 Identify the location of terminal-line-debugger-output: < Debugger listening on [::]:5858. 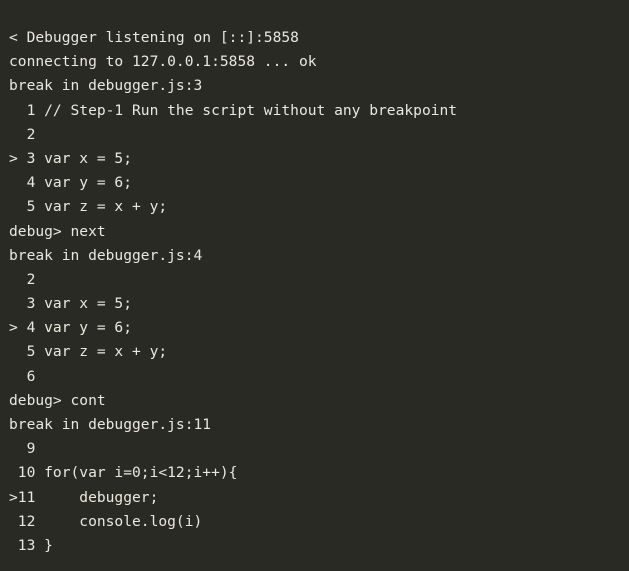
(154, 37).